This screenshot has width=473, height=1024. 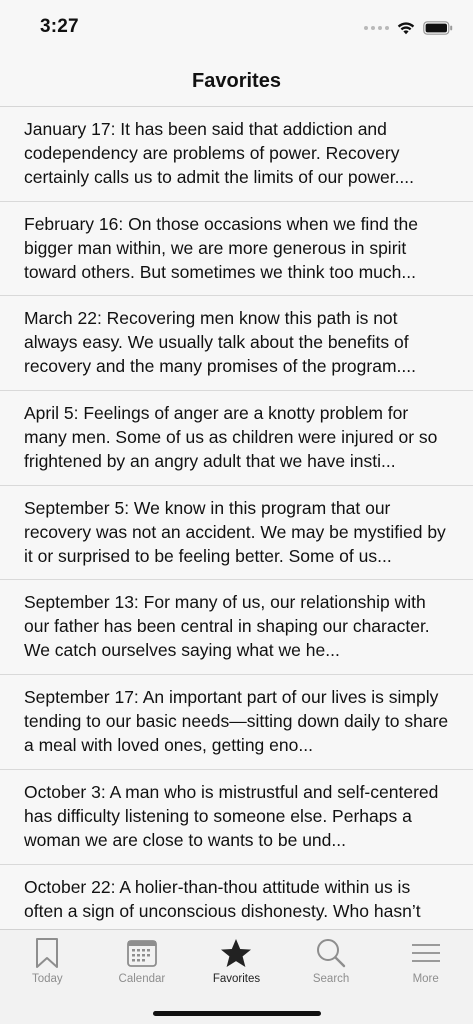 What do you see at coordinates (142, 953) in the screenshot?
I see `calendar-icon` at bounding box center [142, 953].